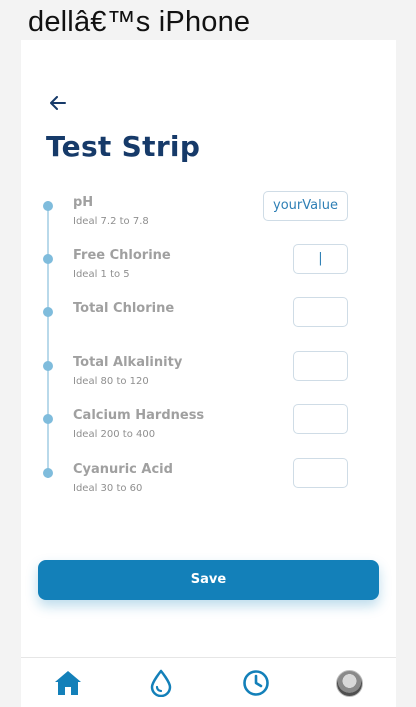  I want to click on total-alkalinity-value-input, so click(320, 366).